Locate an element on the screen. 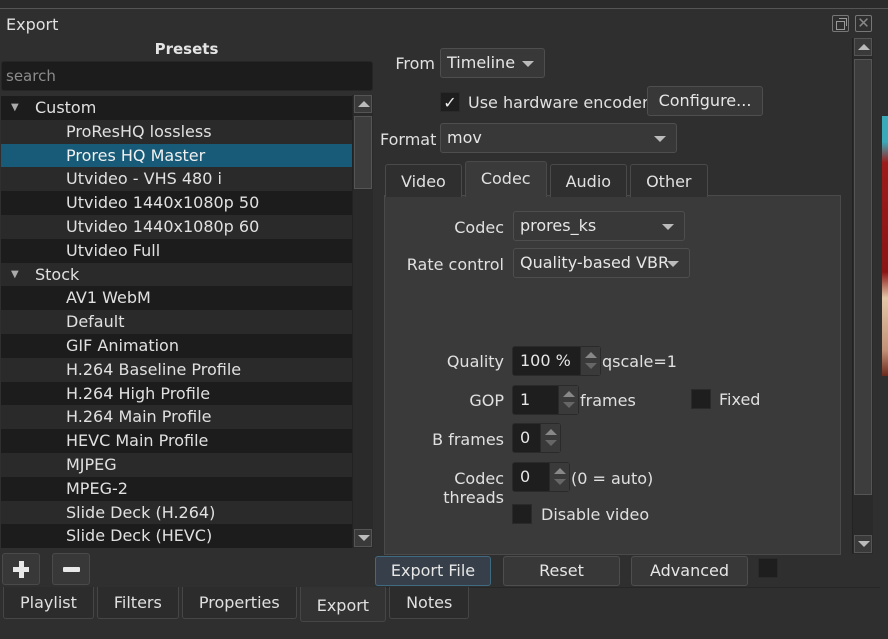 The image size is (888, 639). preset-item-label: HEVC Main Profile is located at coordinates (137, 441).